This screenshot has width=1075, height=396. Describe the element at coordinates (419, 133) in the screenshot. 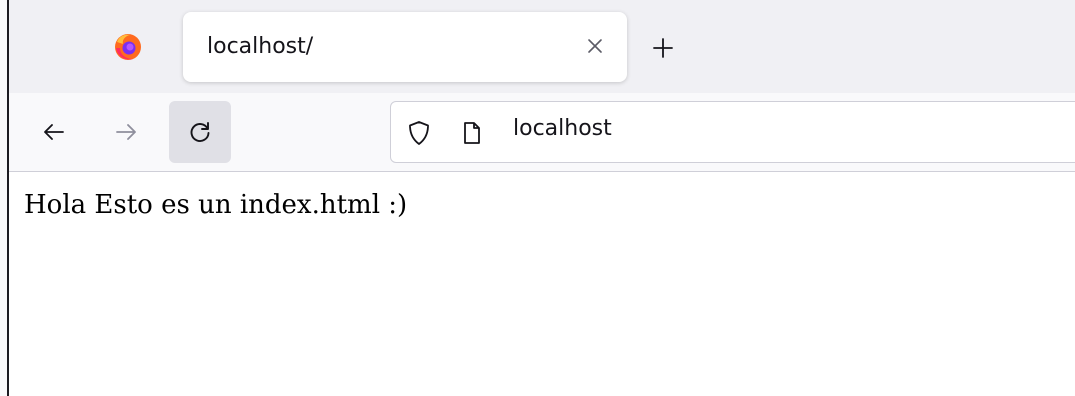

I see `shield-icon` at that location.